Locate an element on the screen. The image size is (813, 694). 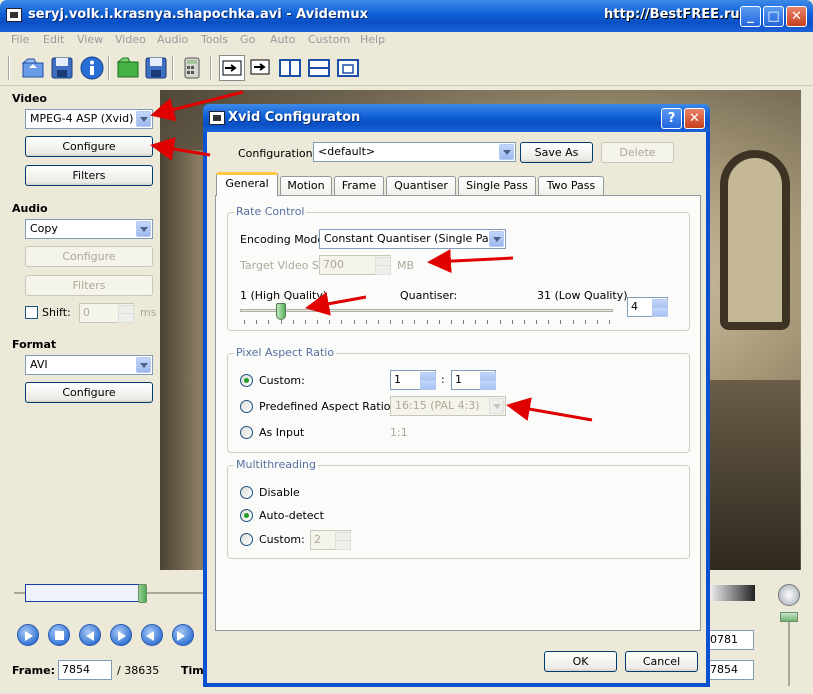
arrow-to-quantiser-slider is located at coordinates (336, 303).